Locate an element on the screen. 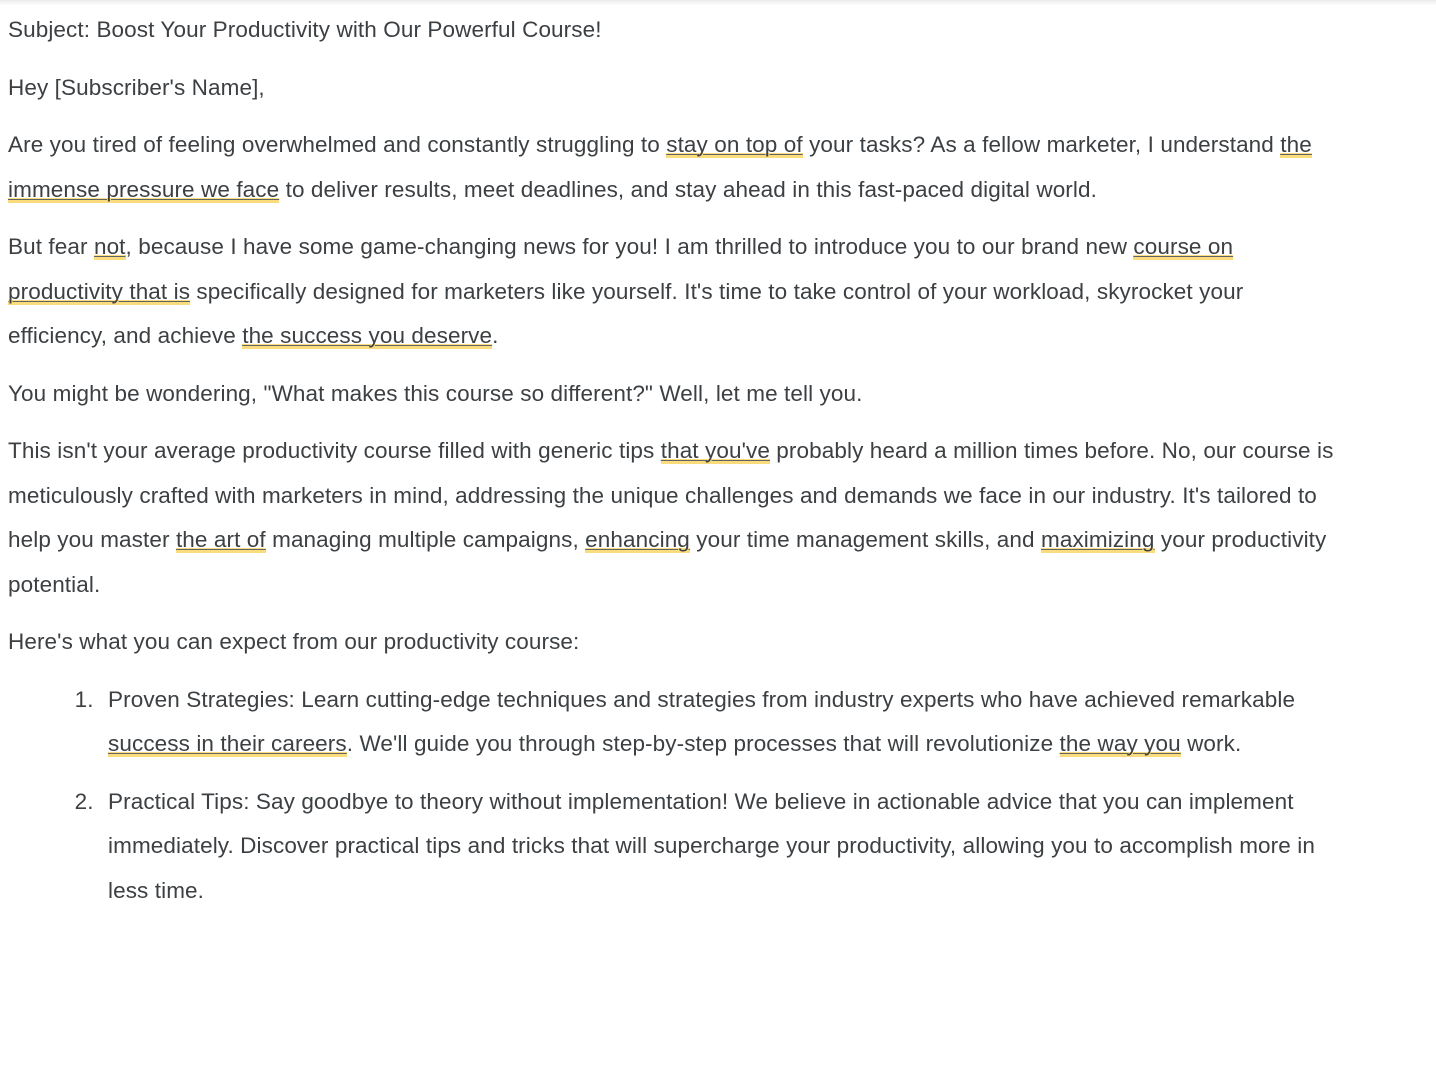 The height and width of the screenshot is (1067, 1436). highlight-the-success-you-deserve: the success you deserve is located at coordinates (367, 336).